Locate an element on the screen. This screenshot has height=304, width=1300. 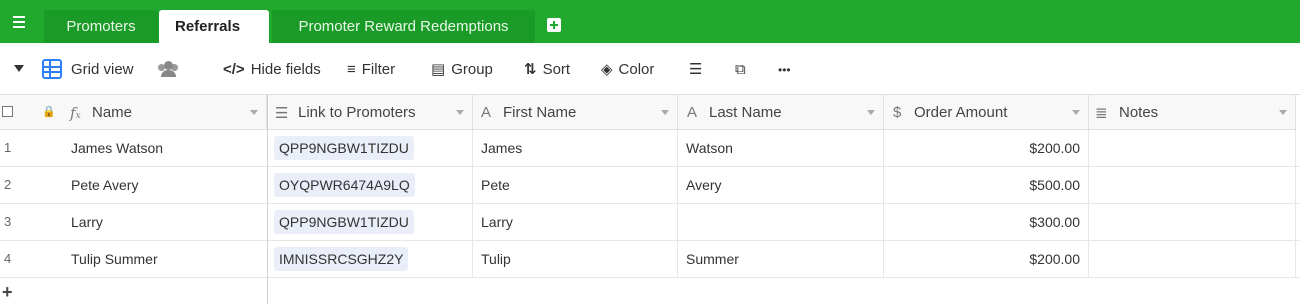
column-label: Last Name is located at coordinates (745, 112).